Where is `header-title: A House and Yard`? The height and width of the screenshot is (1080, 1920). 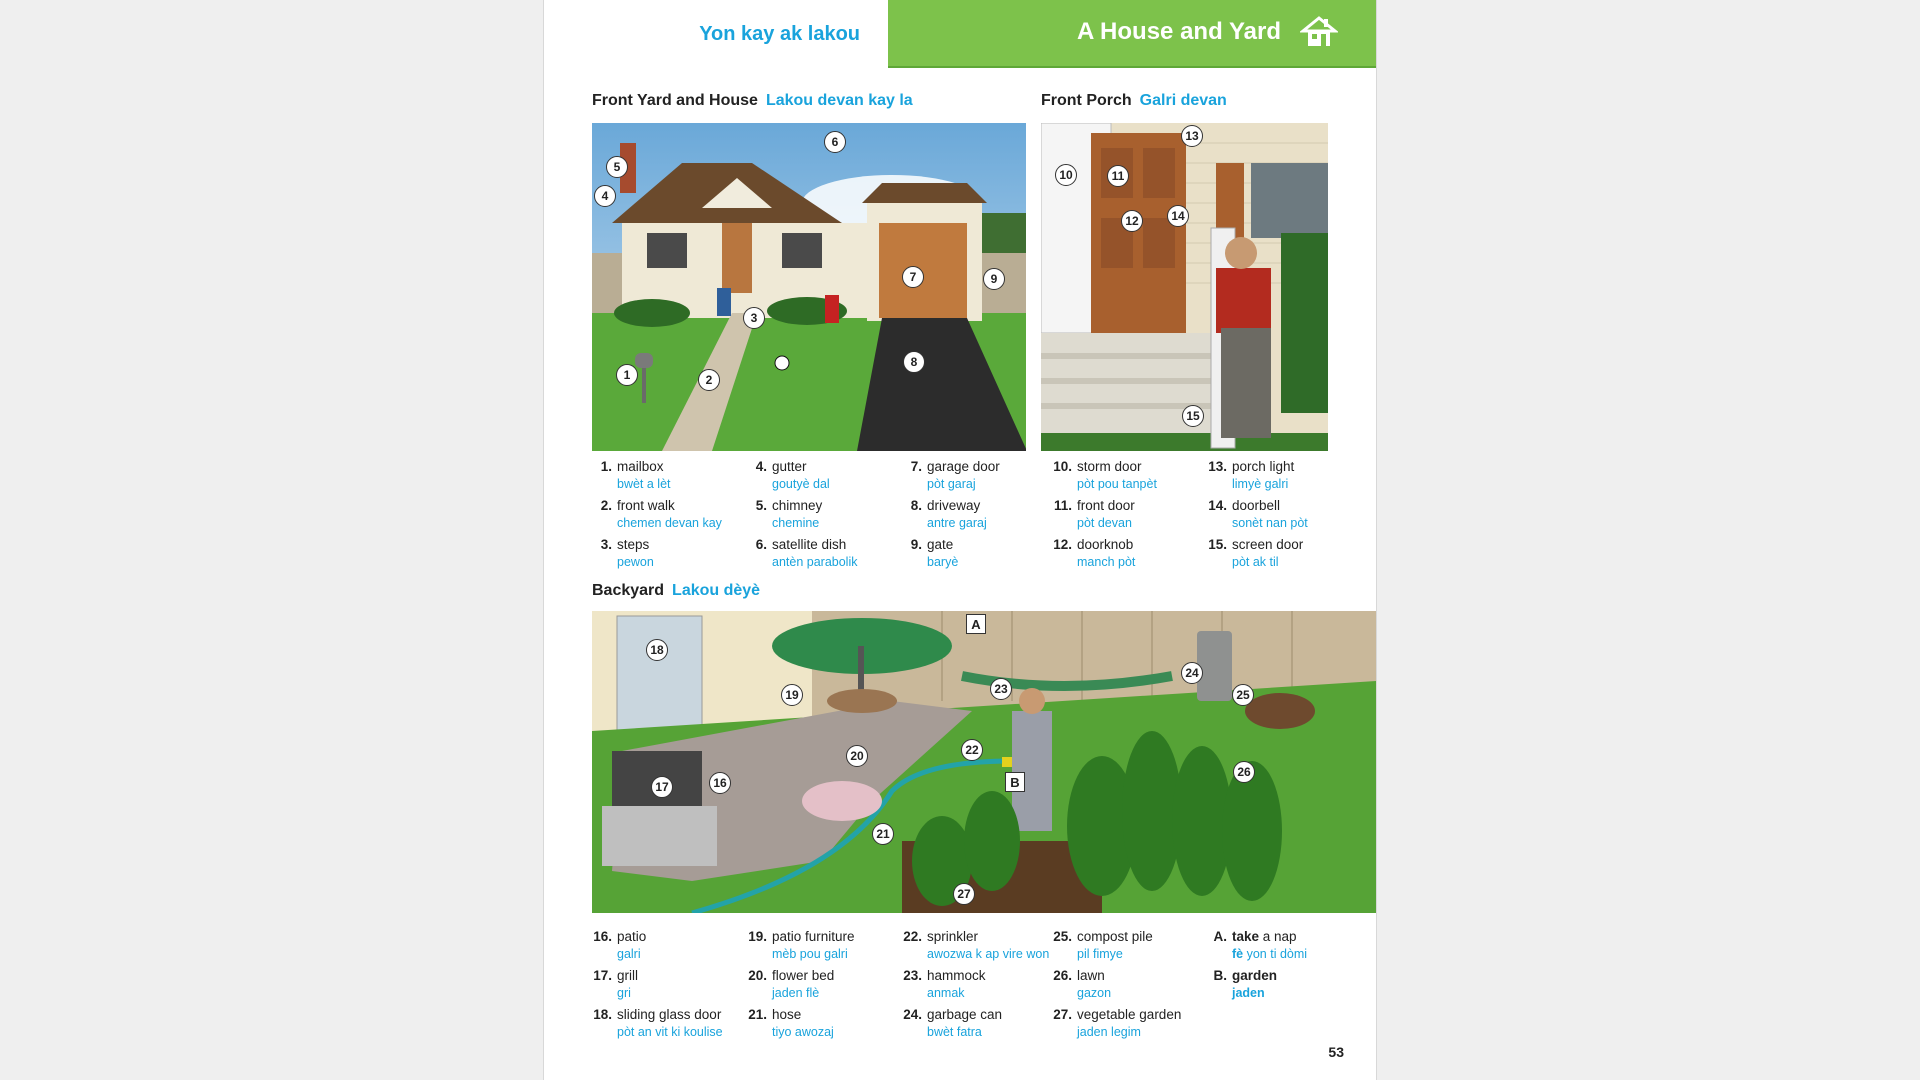
header-title: A House and Yard is located at coordinates (1178, 31).